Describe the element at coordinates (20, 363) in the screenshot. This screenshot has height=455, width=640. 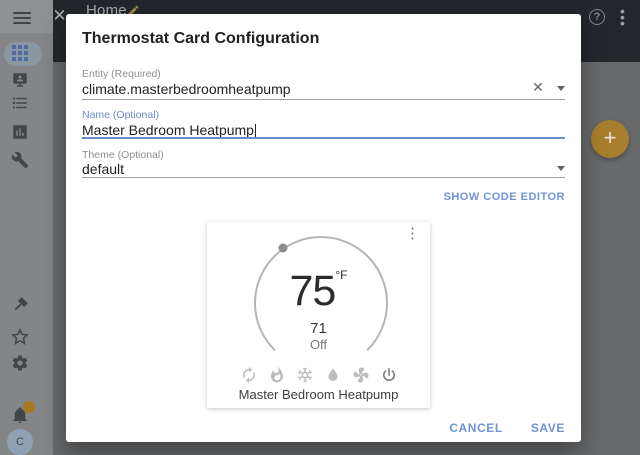
I see `sidebar-item-configuration` at that location.